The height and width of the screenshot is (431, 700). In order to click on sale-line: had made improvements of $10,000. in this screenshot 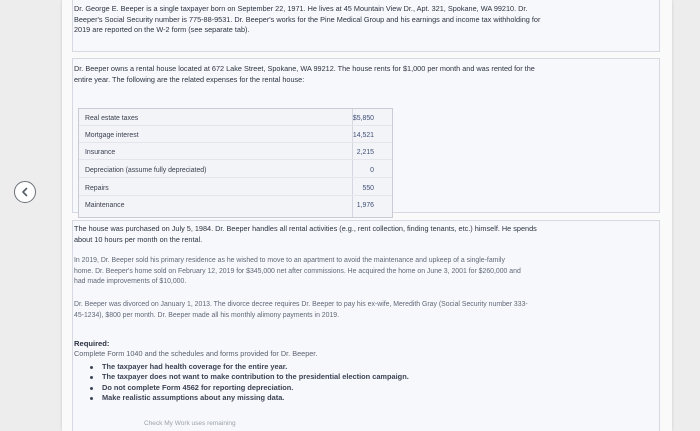, I will do `click(130, 281)`.